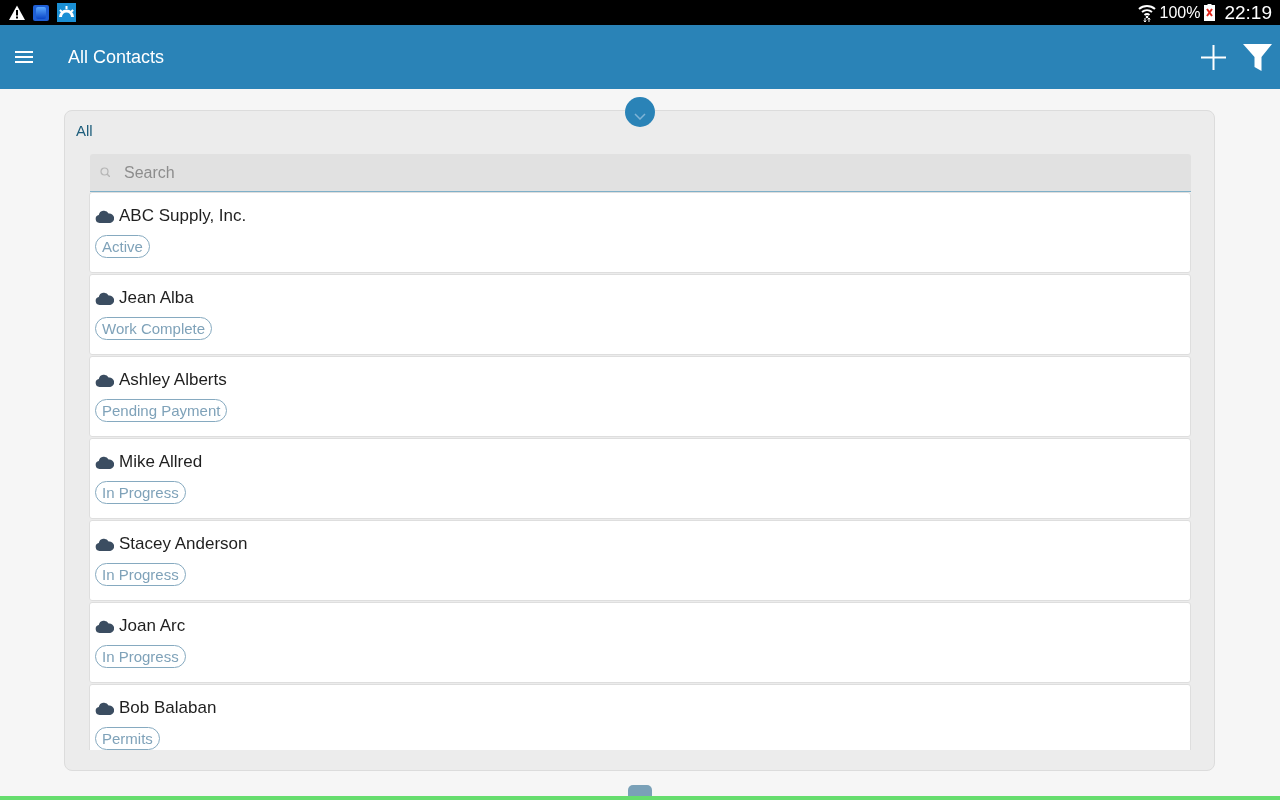 Image resolution: width=1280 pixels, height=800 pixels. I want to click on contact-list-item: Jean Alba Work Complete, so click(640, 314).